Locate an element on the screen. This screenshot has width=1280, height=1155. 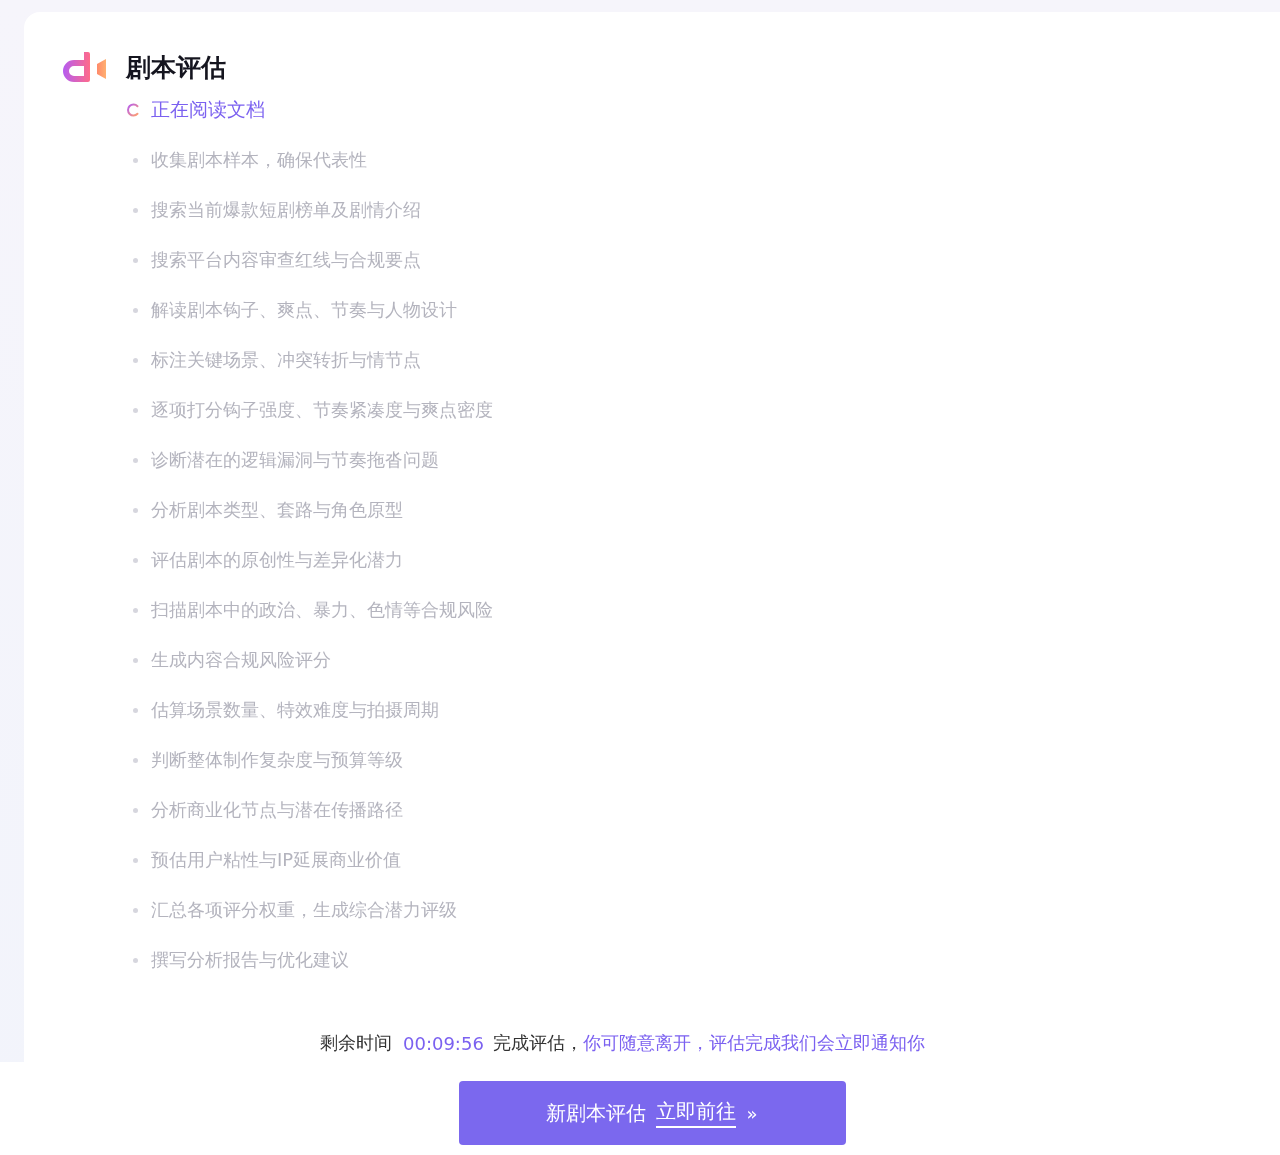
completion-text: 完成评估， is located at coordinates (537, 1043).